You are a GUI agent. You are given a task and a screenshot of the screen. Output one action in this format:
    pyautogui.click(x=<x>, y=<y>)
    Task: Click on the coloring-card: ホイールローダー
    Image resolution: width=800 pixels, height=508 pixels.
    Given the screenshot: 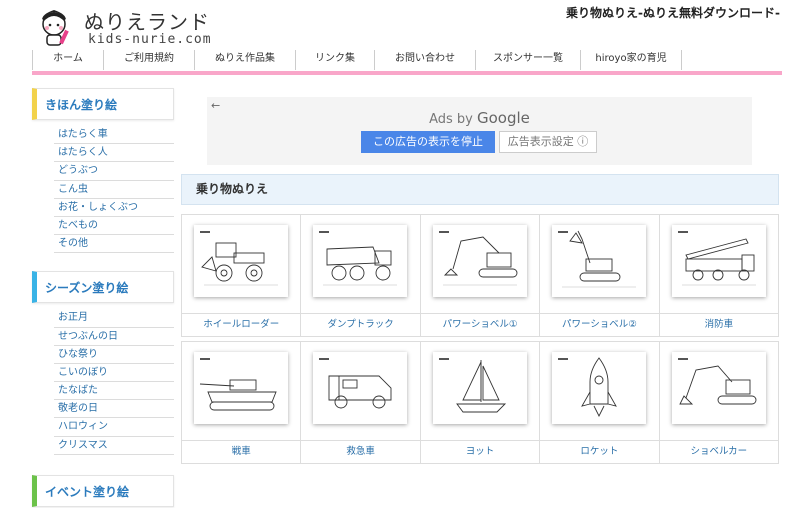 What is the action you would take?
    pyautogui.click(x=242, y=275)
    